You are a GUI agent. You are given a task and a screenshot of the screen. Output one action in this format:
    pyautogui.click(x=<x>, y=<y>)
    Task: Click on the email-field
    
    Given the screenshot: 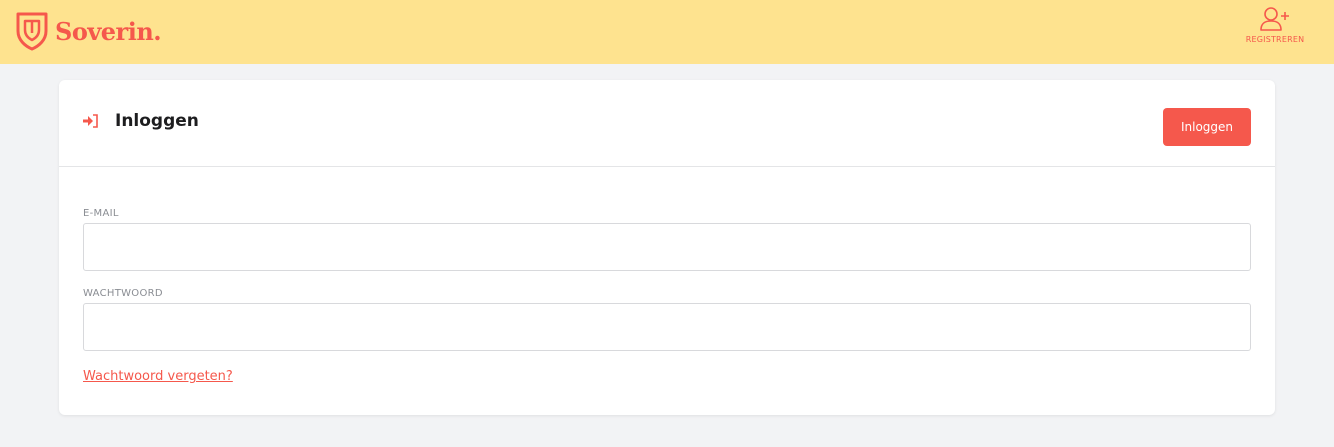 What is the action you would take?
    pyautogui.click(x=667, y=247)
    